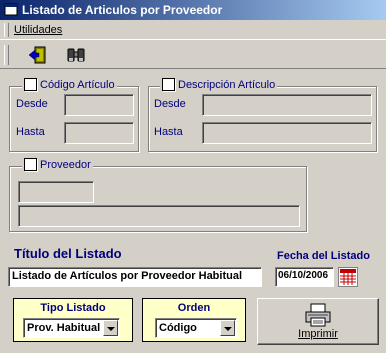  I want to click on proveedor-checkbox, so click(30, 164).